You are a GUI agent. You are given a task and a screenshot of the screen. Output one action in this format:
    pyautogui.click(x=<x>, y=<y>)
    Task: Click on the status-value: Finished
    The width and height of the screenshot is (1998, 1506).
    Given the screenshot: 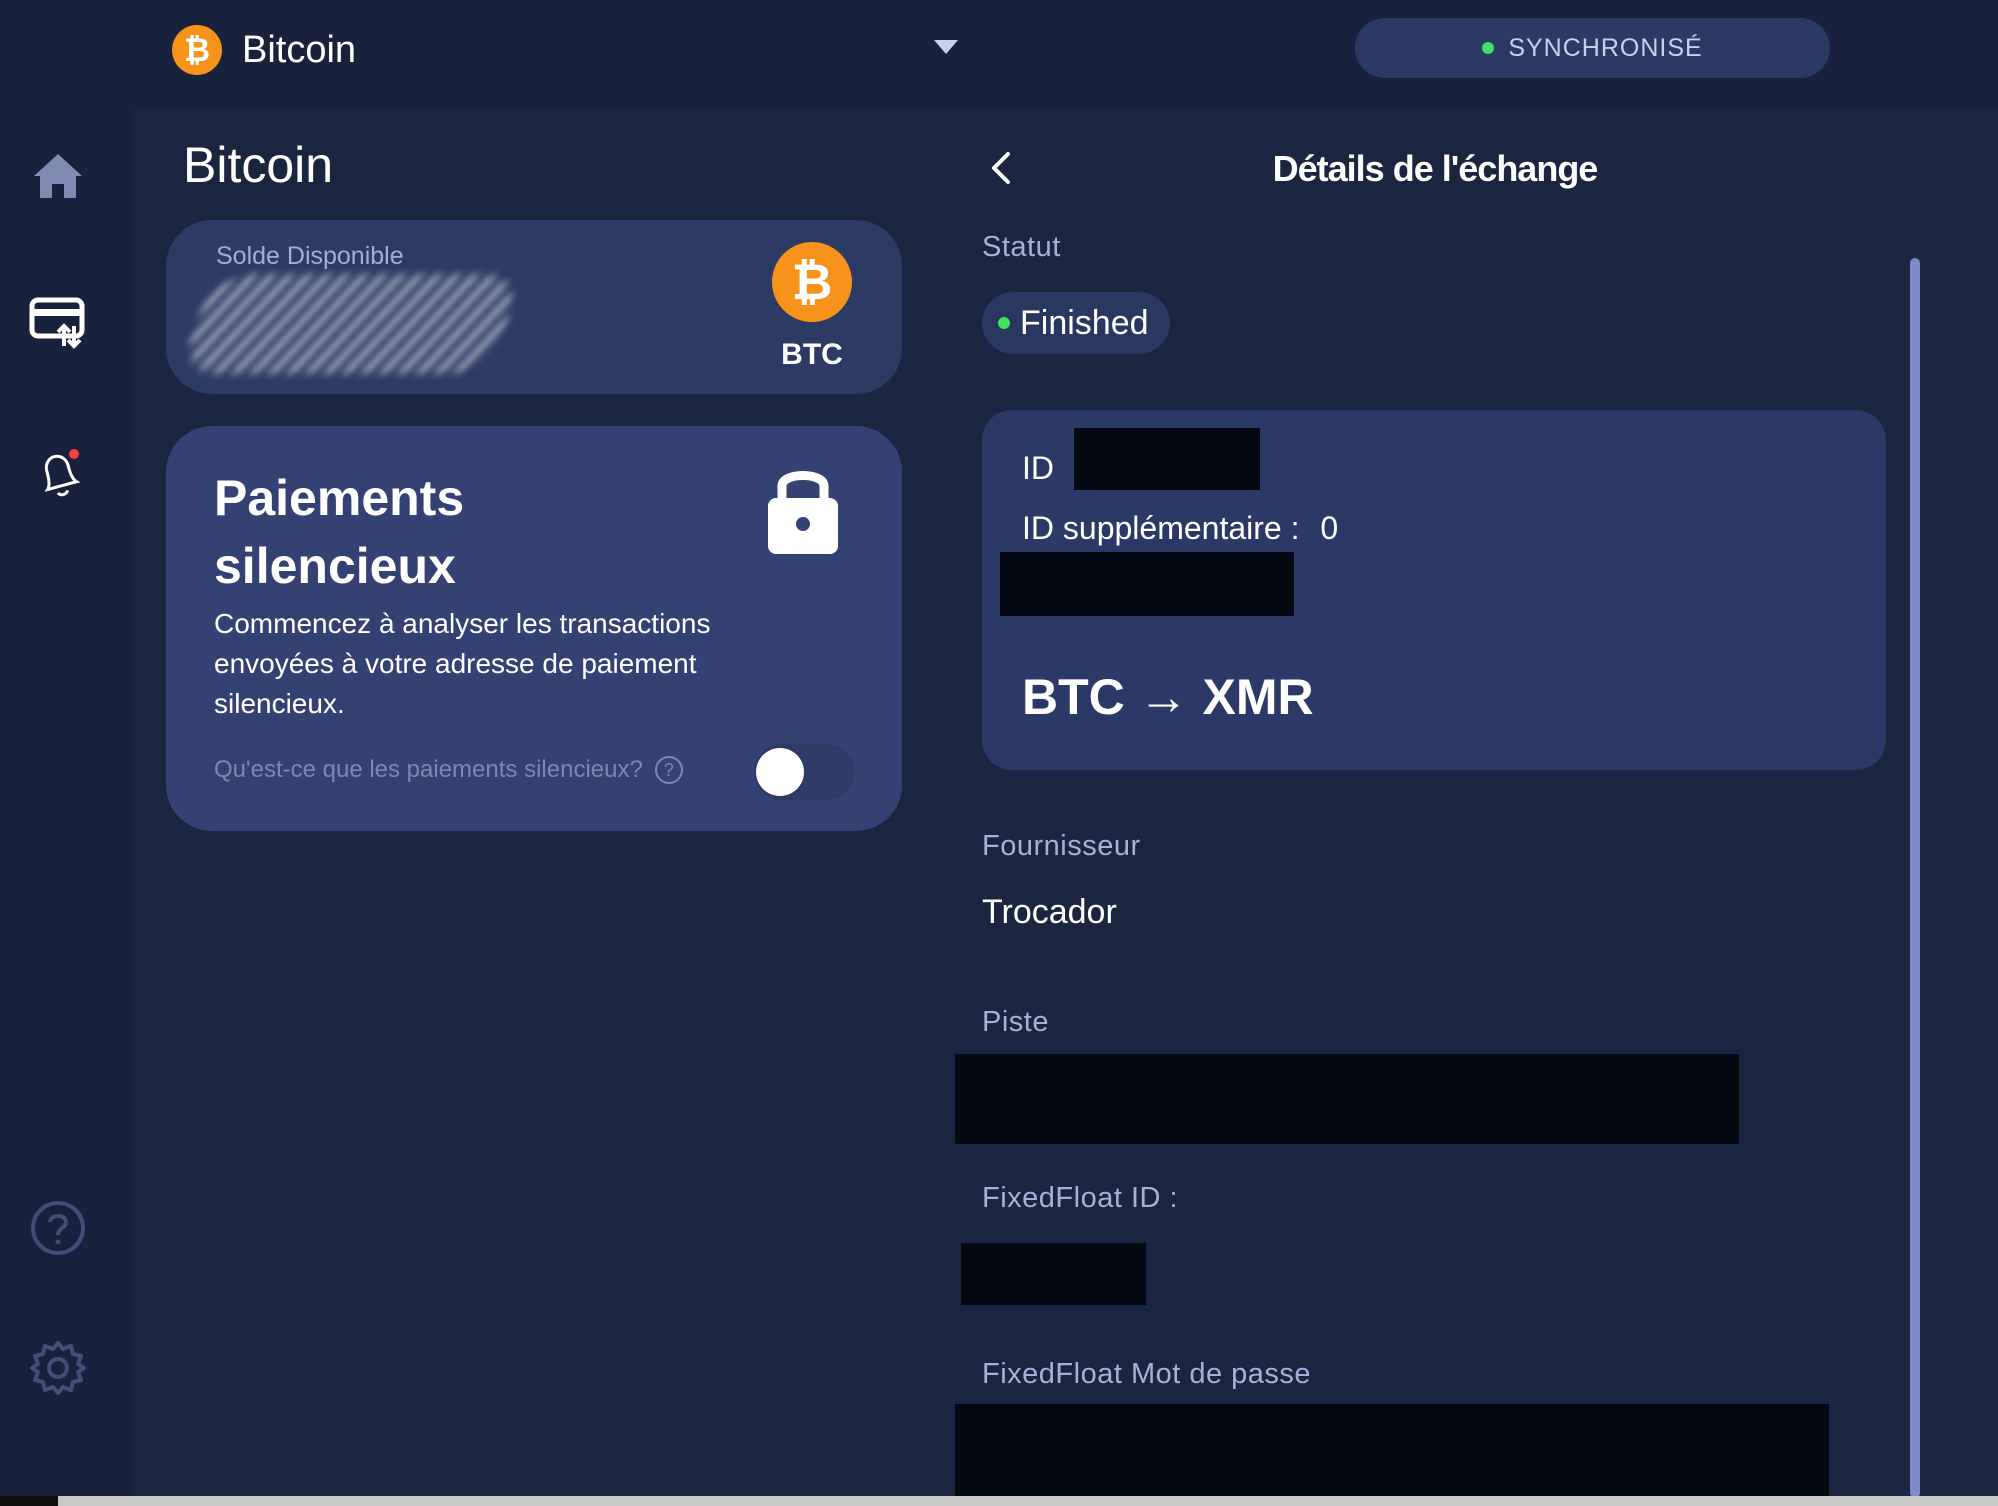 What is the action you would take?
    pyautogui.click(x=1084, y=322)
    